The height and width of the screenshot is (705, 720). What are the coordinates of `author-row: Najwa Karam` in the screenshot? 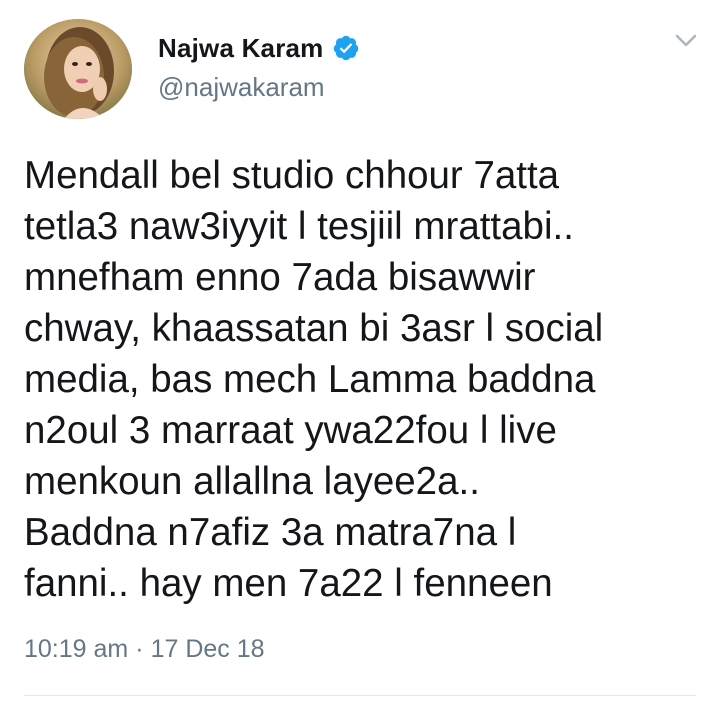 It's located at (259, 48).